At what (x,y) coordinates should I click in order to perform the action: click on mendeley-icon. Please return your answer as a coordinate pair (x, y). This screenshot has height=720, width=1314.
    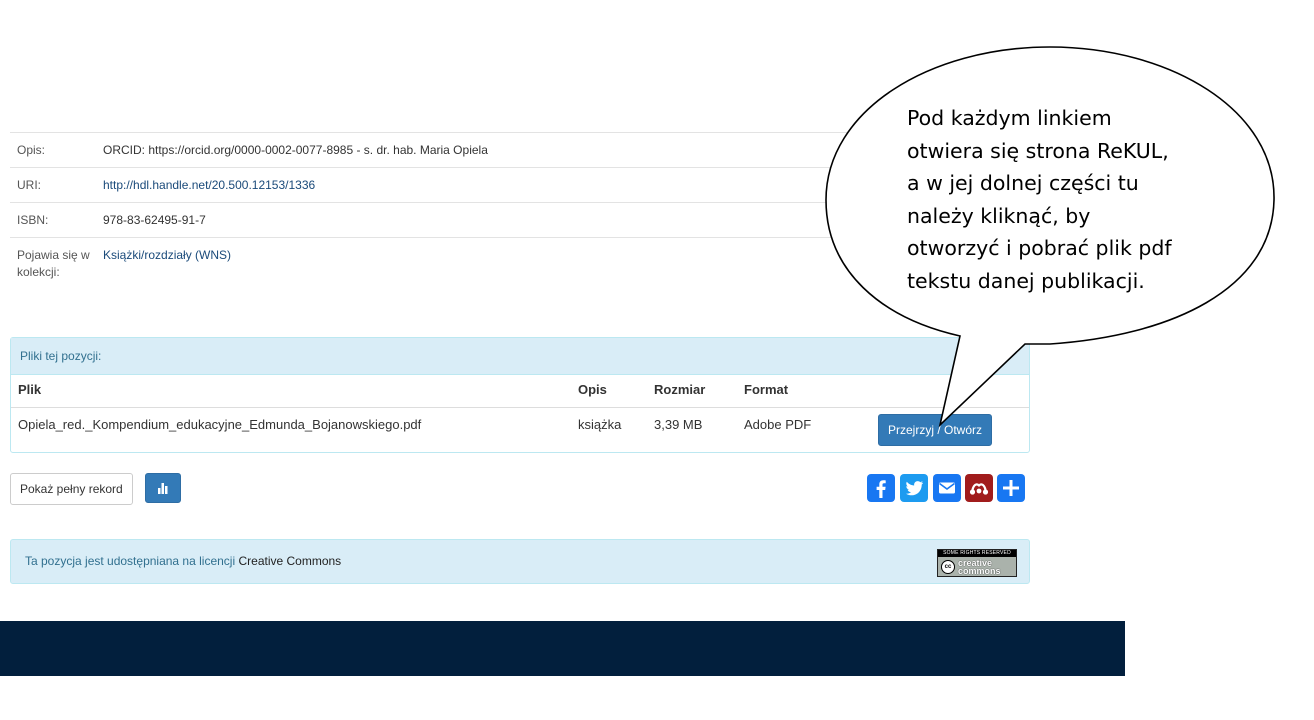
    Looking at the image, I should click on (979, 489).